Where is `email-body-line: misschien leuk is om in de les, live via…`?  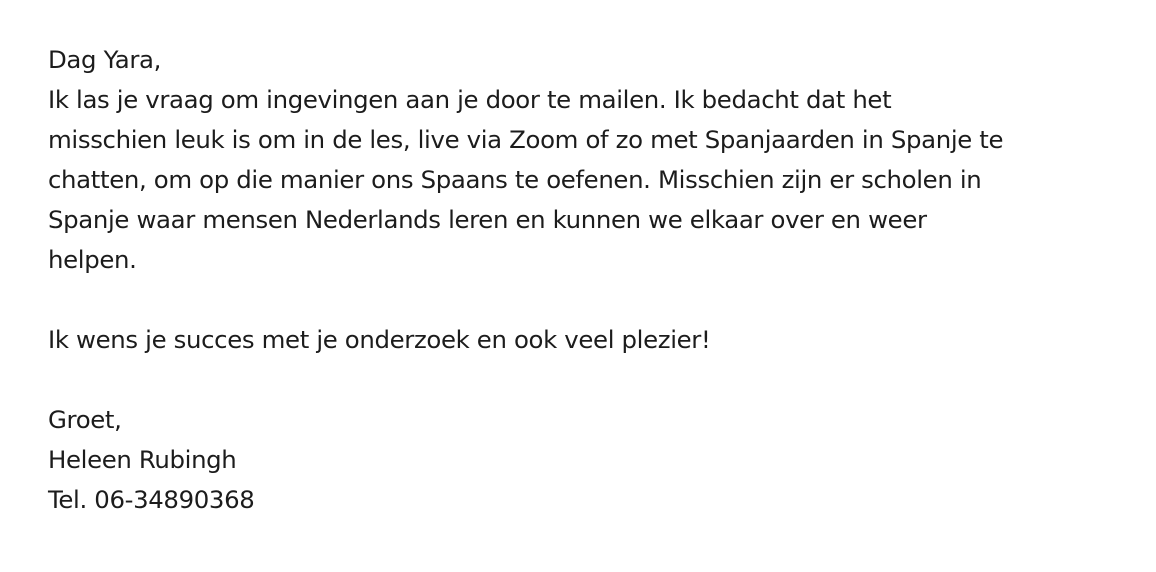
email-body-line: misschien leuk is om in de les, live via… is located at coordinates (526, 139).